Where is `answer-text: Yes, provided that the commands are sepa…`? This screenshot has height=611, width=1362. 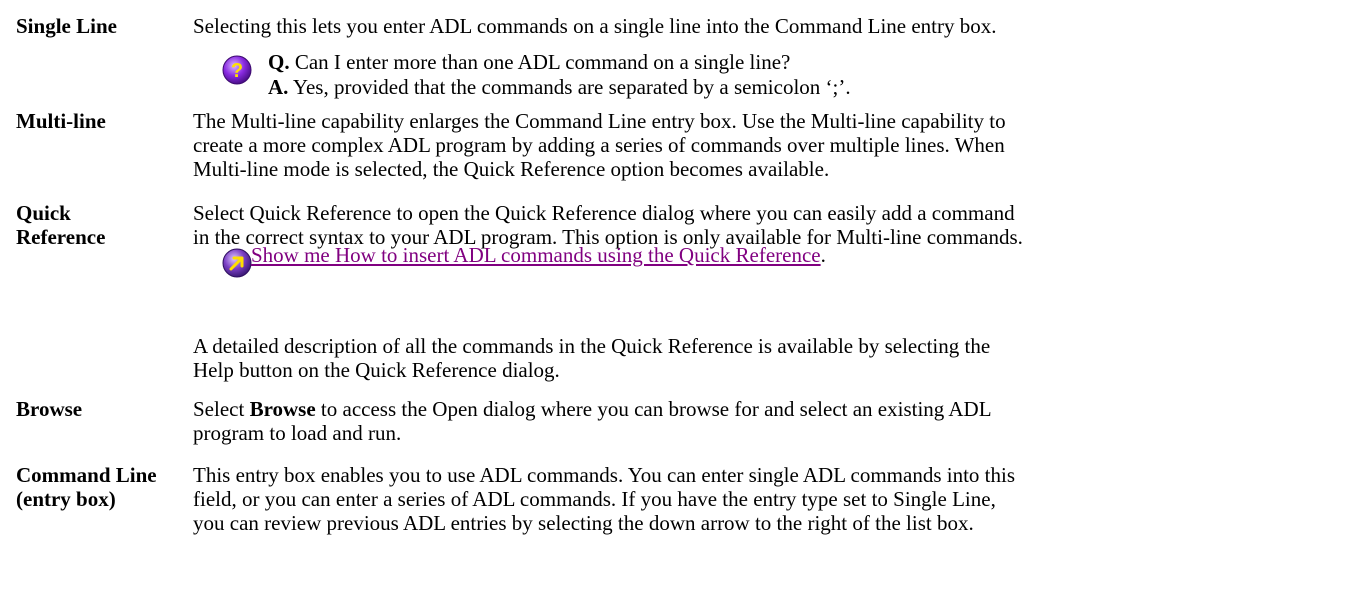
answer-text: Yes, provided that the commands are sepa… is located at coordinates (569, 87).